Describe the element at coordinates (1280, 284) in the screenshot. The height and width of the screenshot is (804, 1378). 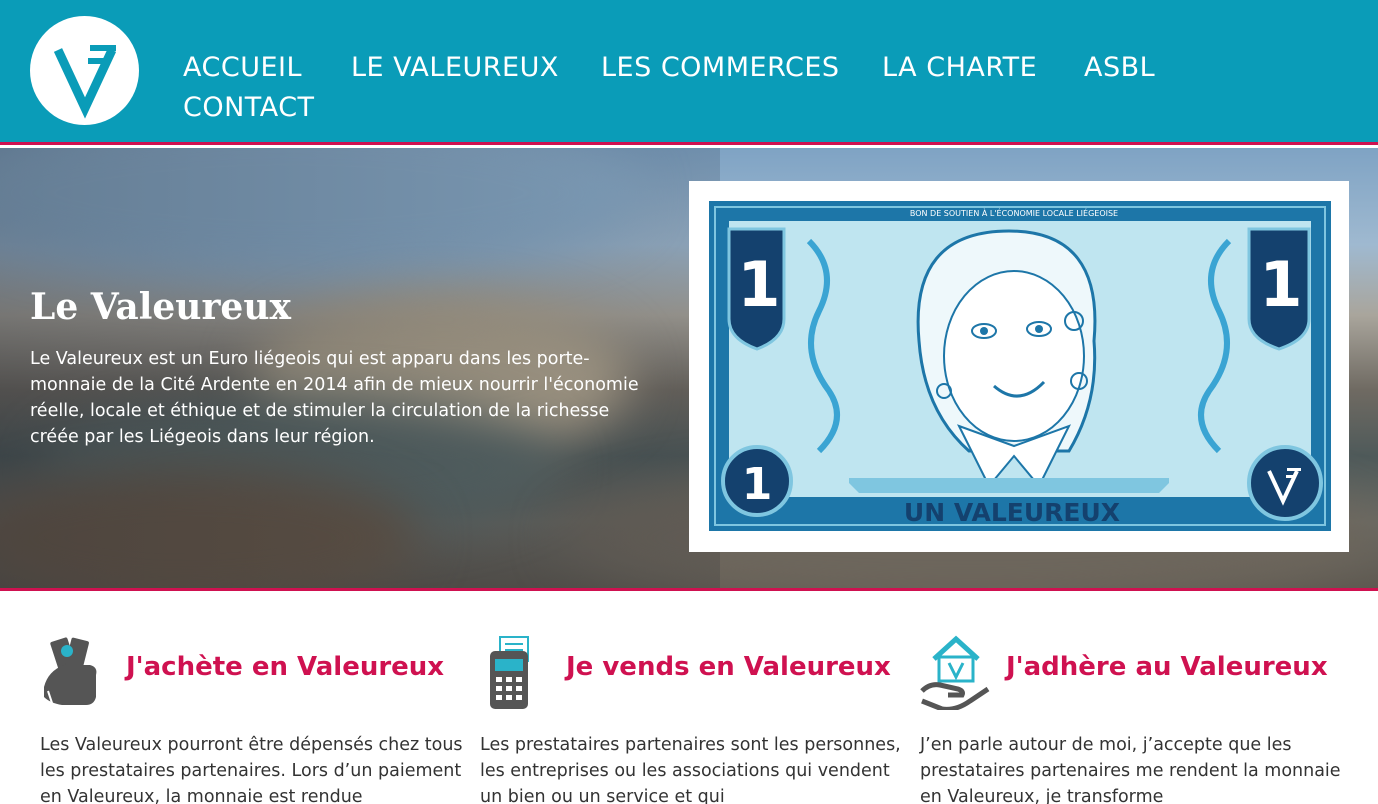
I see `banknote-value-top-right: 1` at that location.